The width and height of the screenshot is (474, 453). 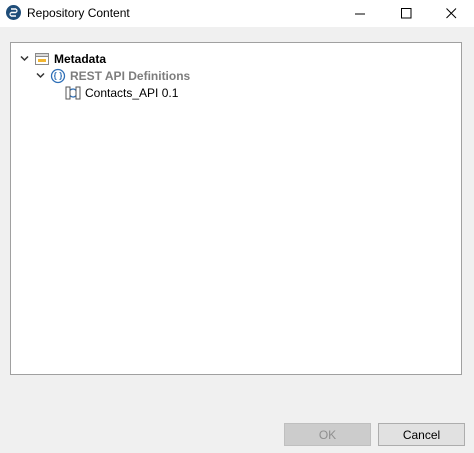 I want to click on window-title: Repository Content, so click(x=78, y=13).